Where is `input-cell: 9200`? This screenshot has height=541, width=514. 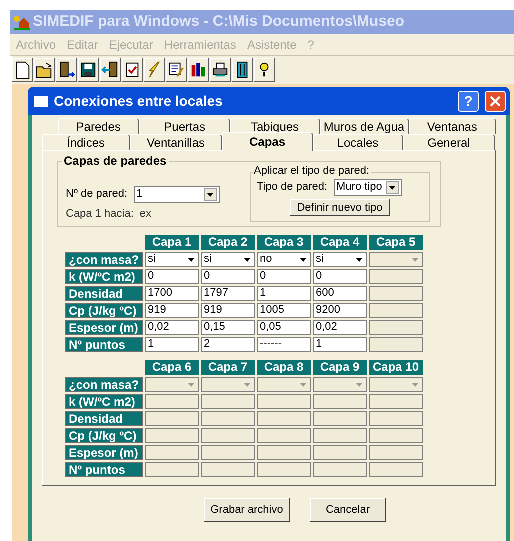 input-cell: 9200 is located at coordinates (340, 310).